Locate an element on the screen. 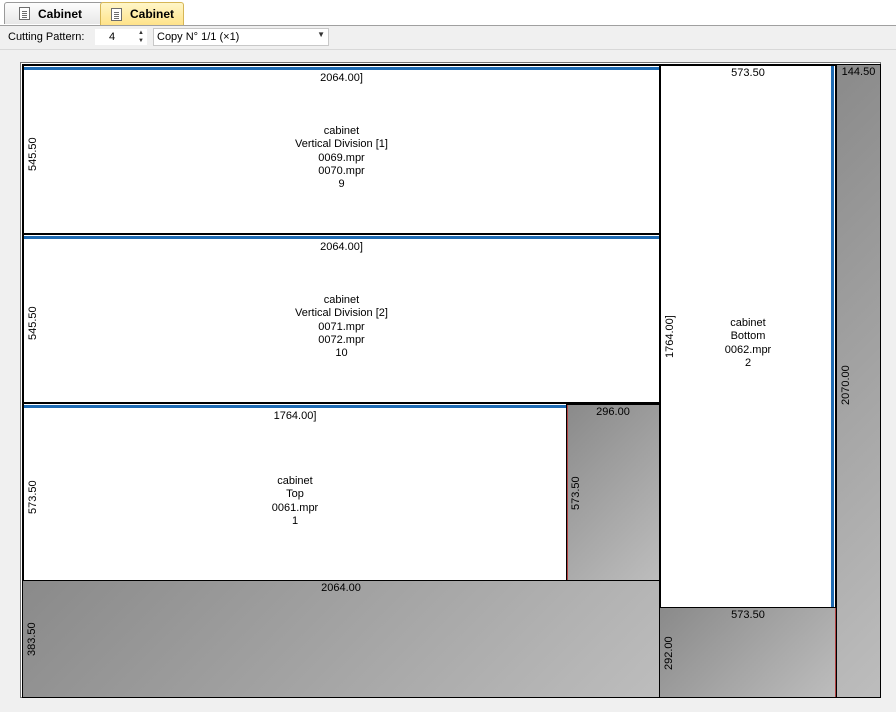 This screenshot has width=896, height=712. label-line: 0071.mpr is located at coordinates (341, 326).